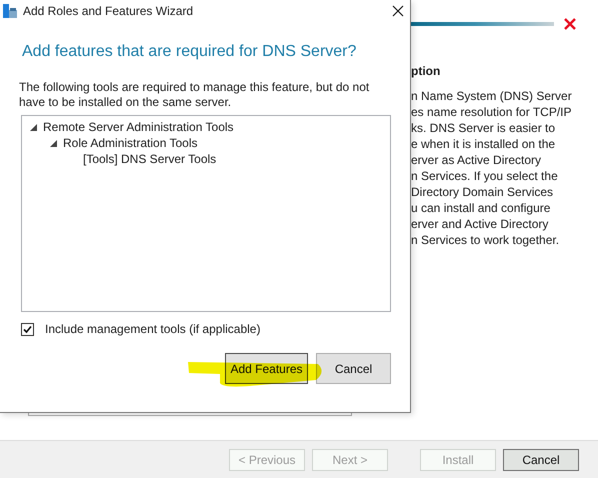  What do you see at coordinates (481, 208) in the screenshot?
I see `description-line: u can install and configure` at bounding box center [481, 208].